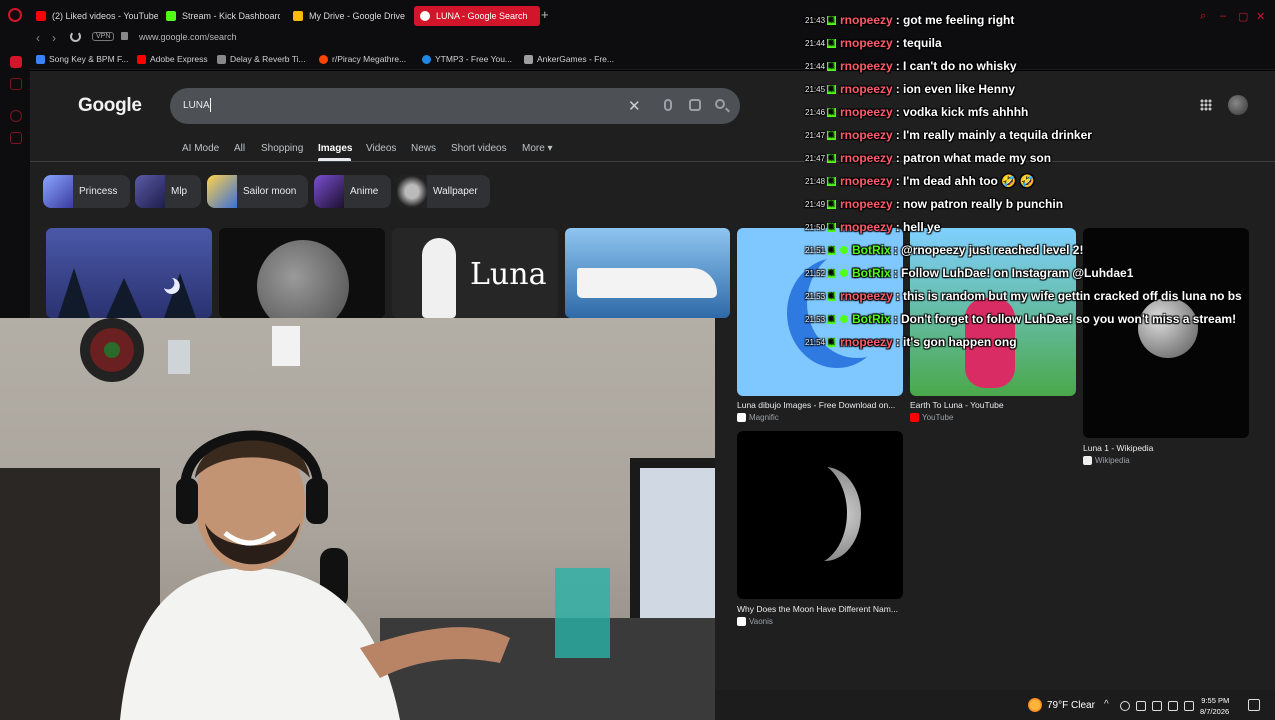  What do you see at coordinates (755, 621) in the screenshot?
I see `image-source: Vaonis` at bounding box center [755, 621].